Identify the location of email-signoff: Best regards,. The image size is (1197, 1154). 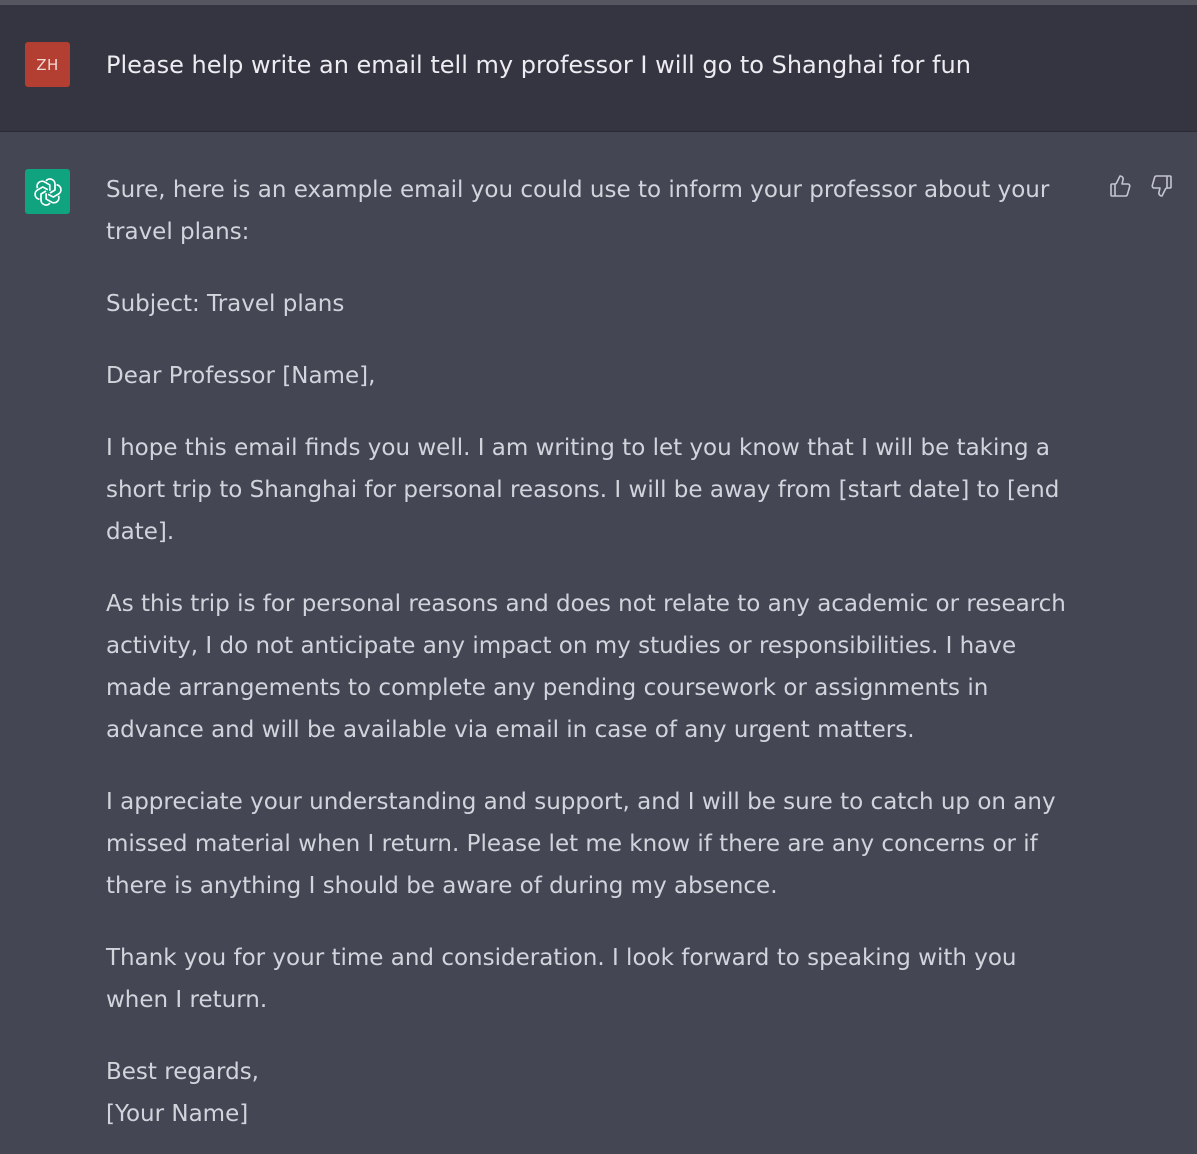
(182, 1072).